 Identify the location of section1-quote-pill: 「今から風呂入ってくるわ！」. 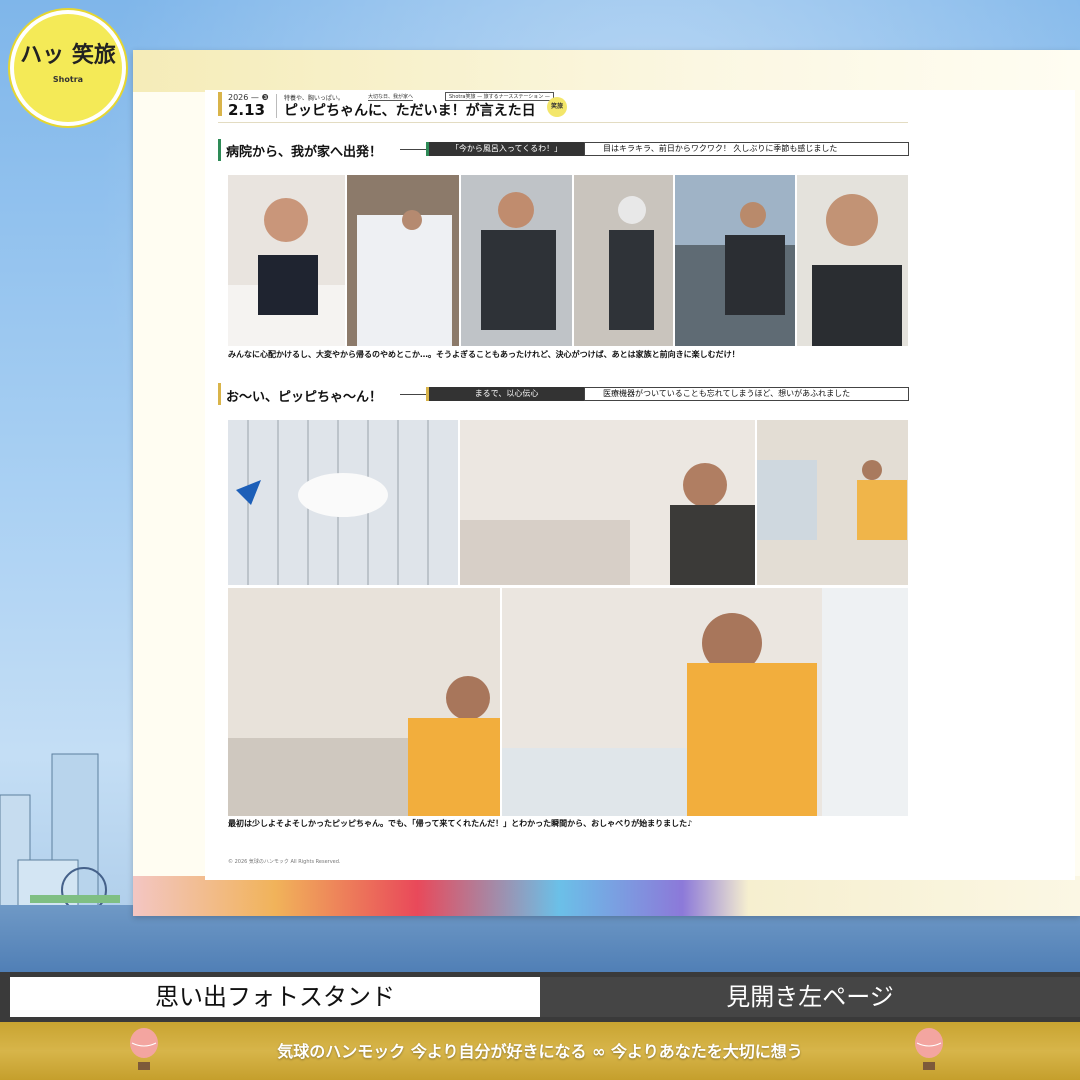
(505, 149).